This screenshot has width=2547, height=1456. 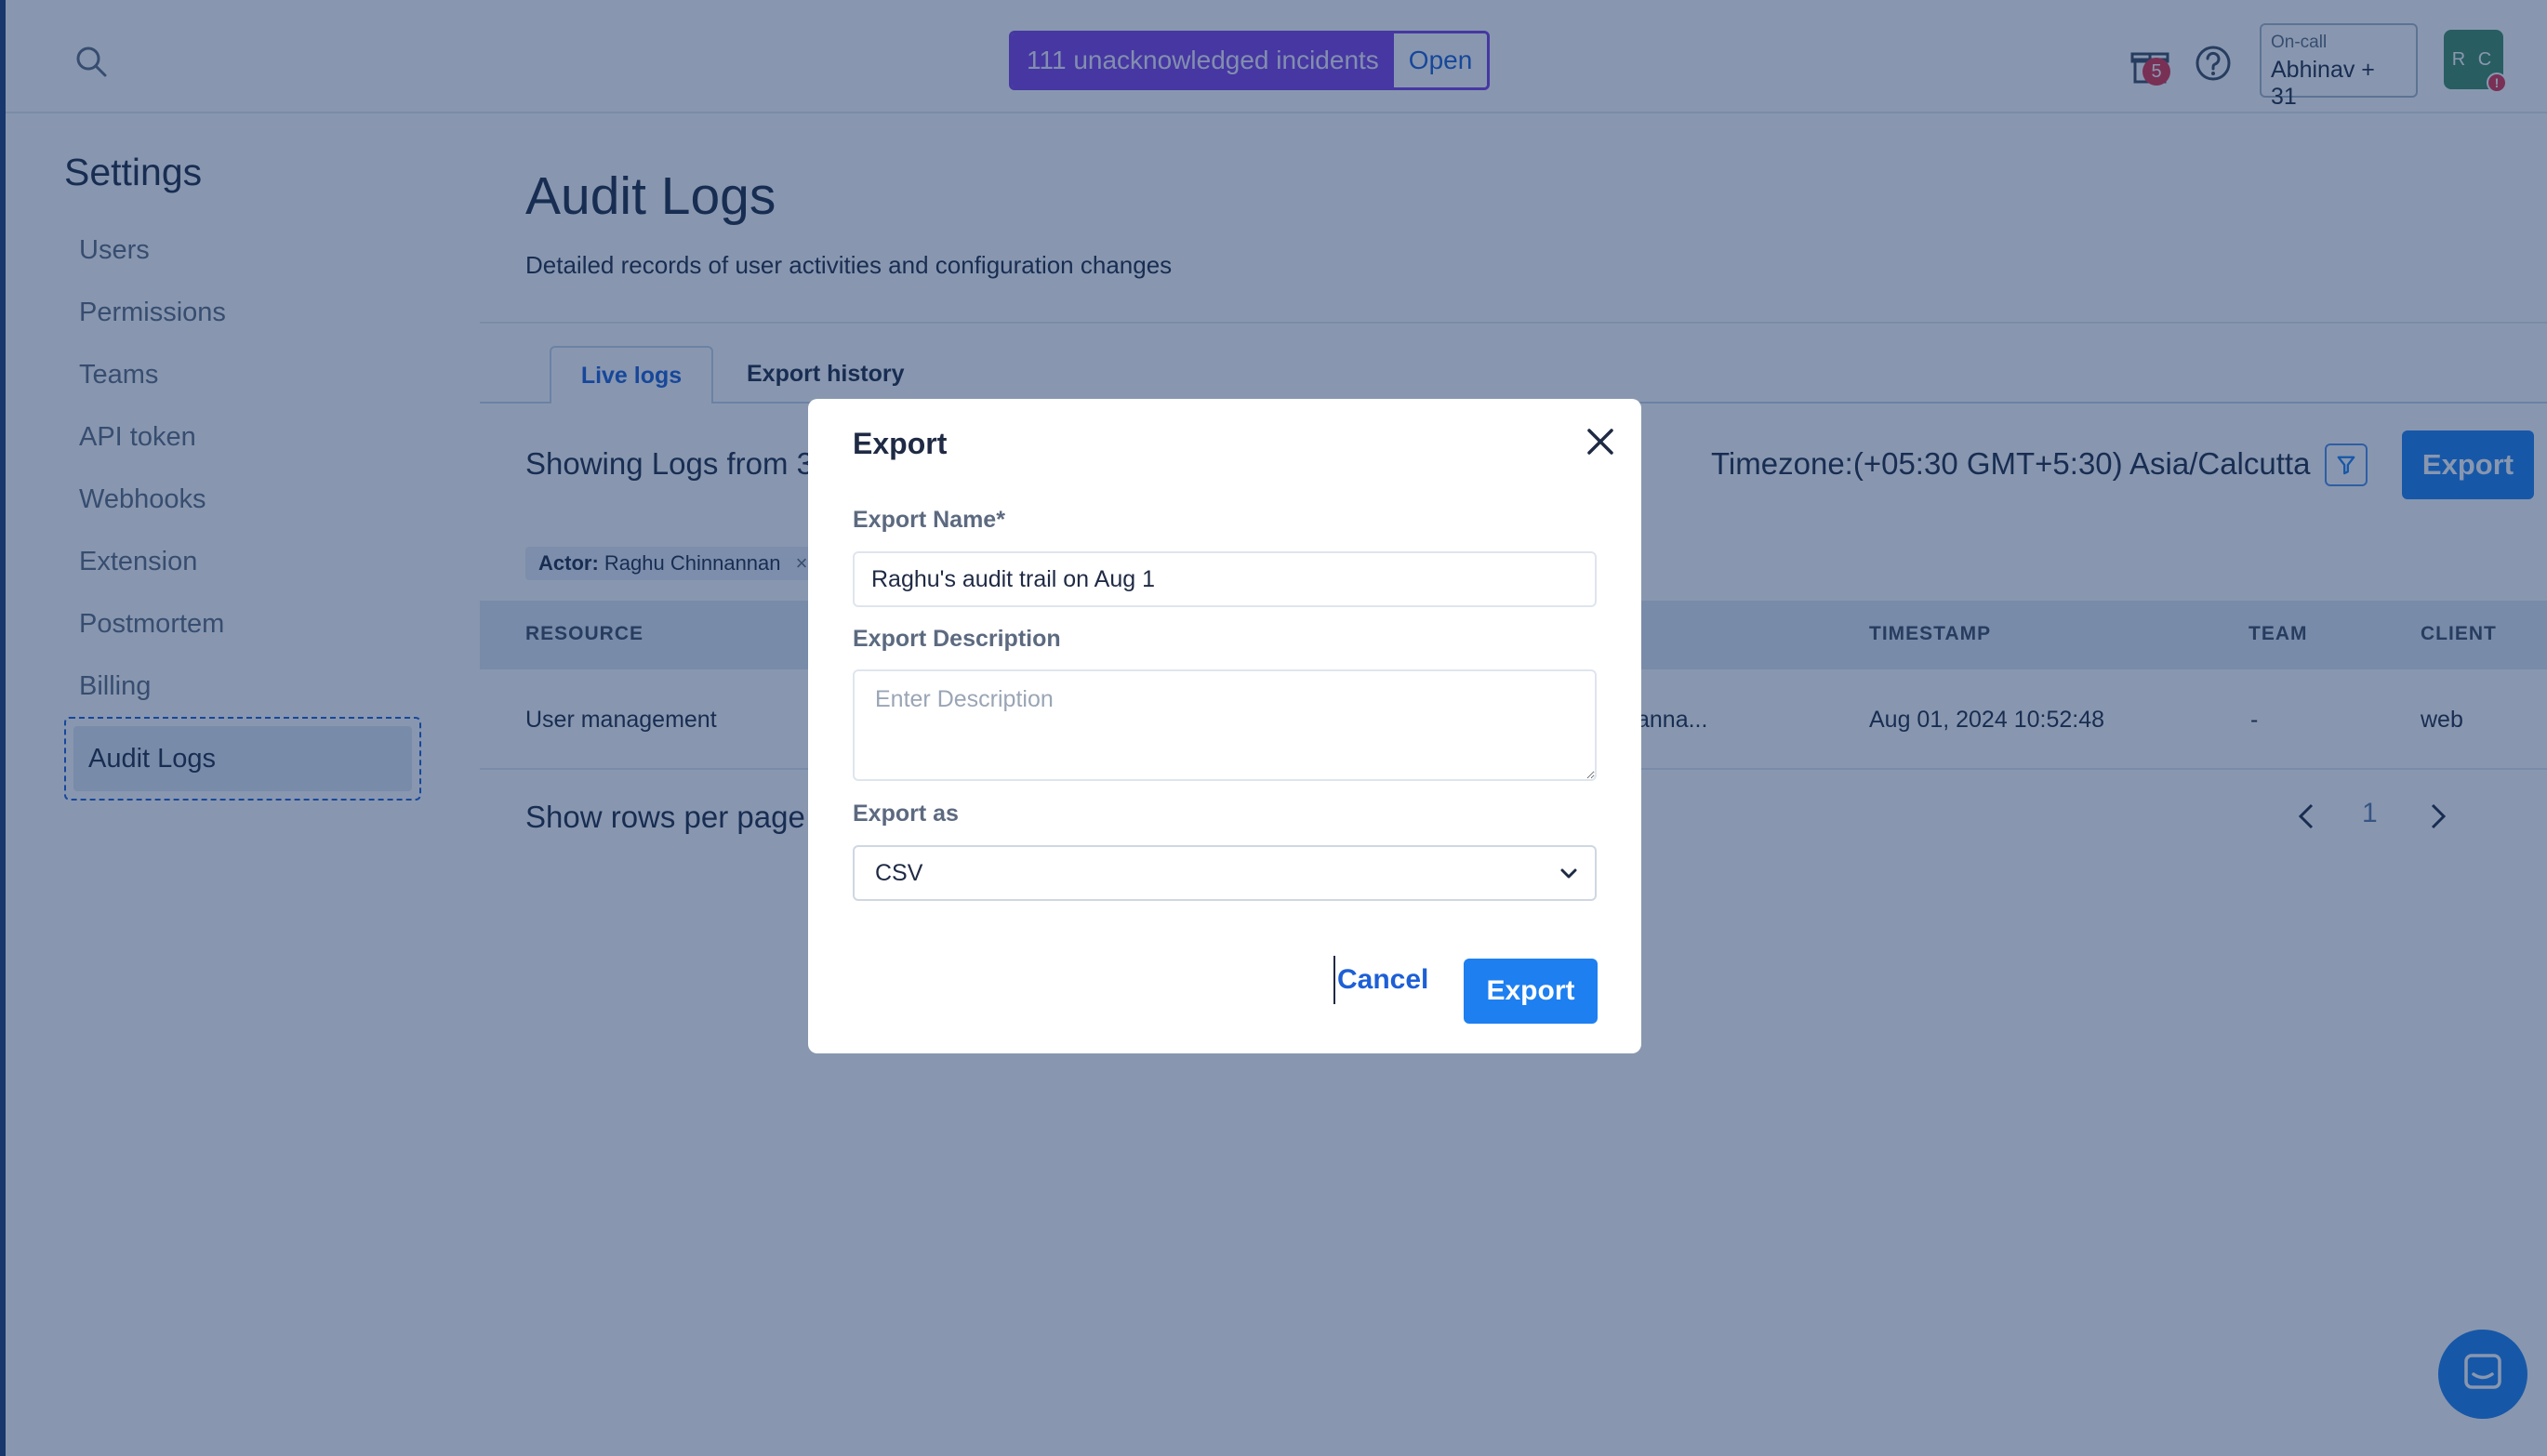 I want to click on close-icon, so click(x=1600, y=441).